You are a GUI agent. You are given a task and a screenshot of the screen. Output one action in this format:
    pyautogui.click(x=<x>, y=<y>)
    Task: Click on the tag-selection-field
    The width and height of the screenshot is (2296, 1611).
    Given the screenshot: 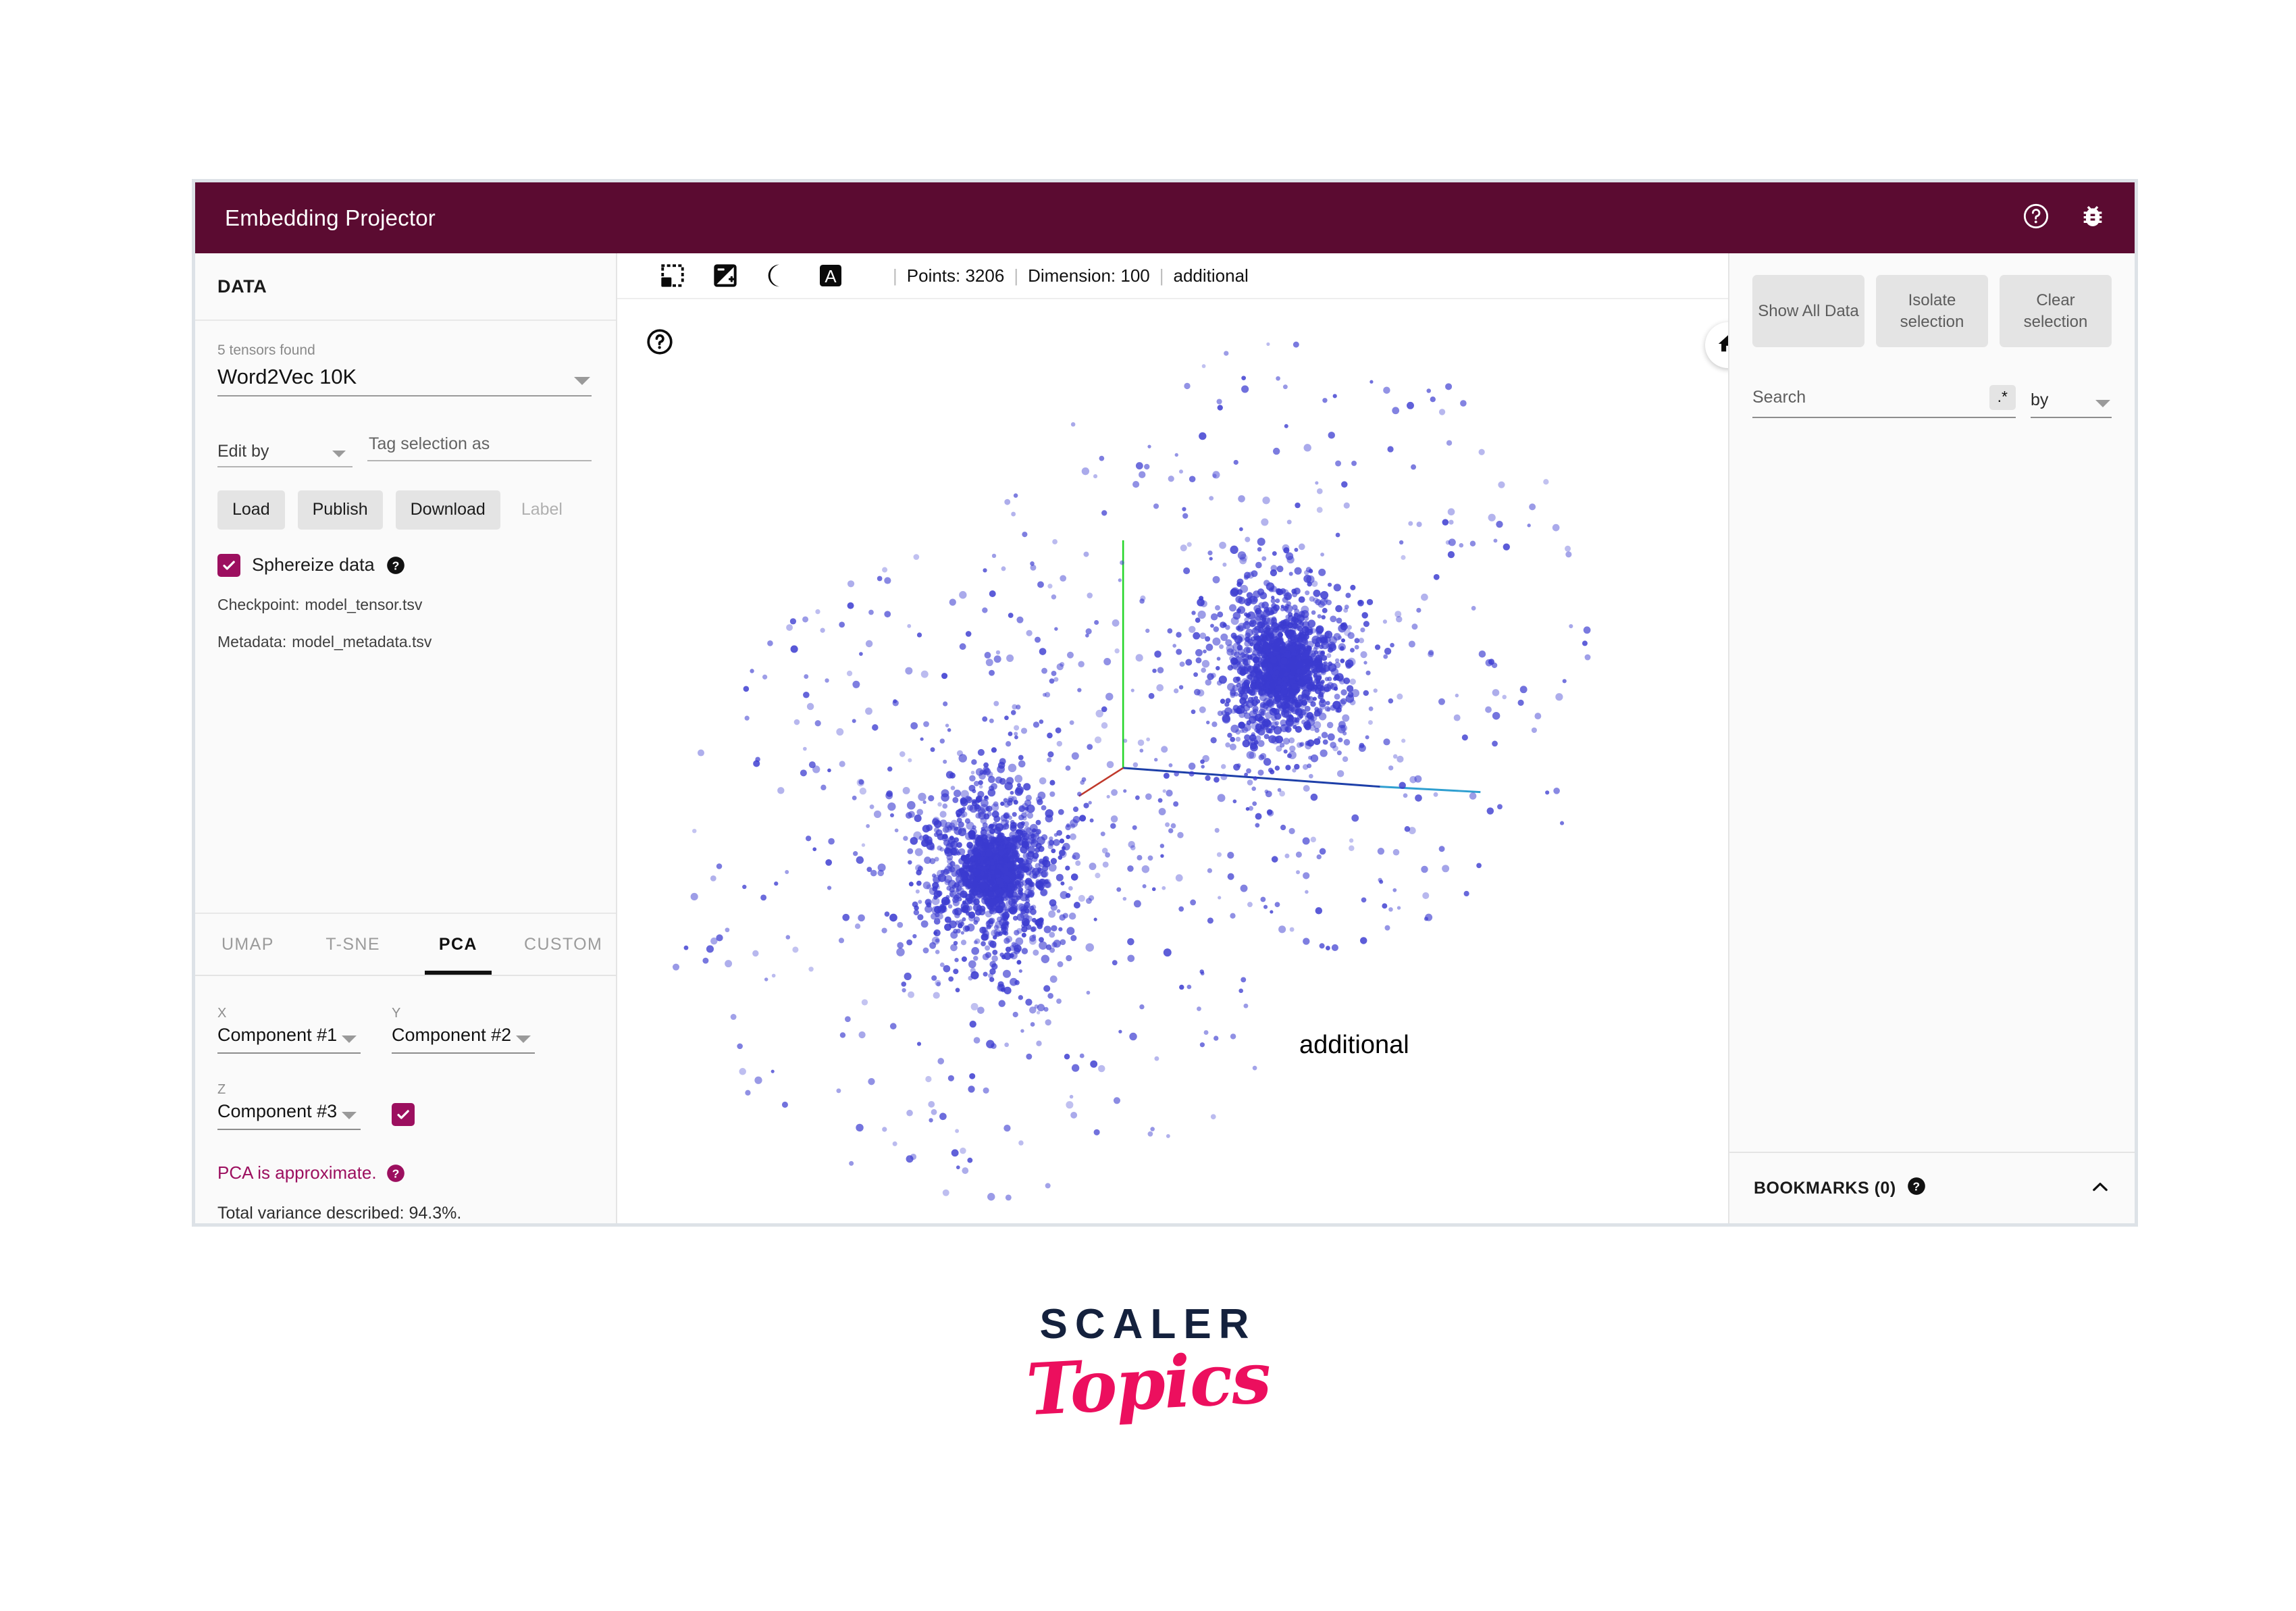 What is the action you would take?
    pyautogui.click(x=480, y=450)
    